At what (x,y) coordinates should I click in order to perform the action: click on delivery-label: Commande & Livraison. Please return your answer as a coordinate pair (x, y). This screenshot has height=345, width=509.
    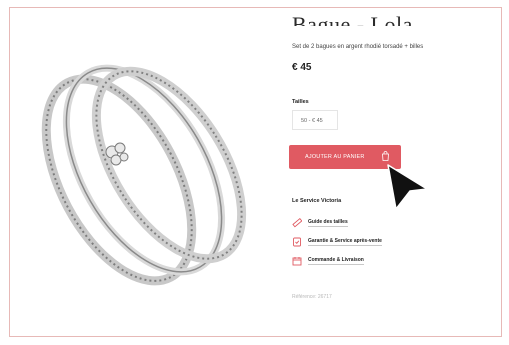
    Looking at the image, I should click on (336, 261).